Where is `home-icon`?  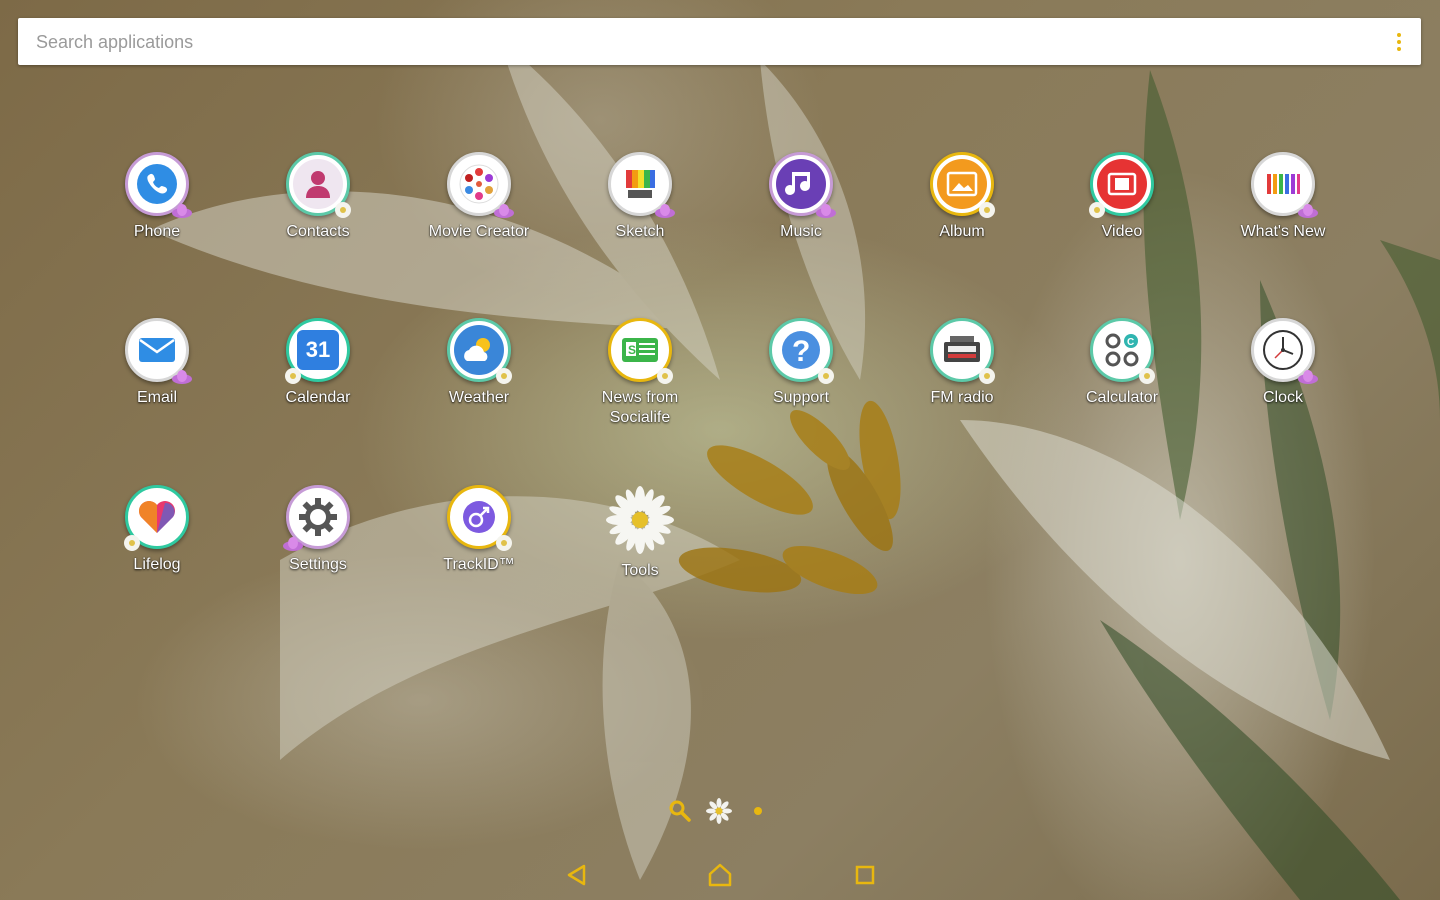 home-icon is located at coordinates (720, 875).